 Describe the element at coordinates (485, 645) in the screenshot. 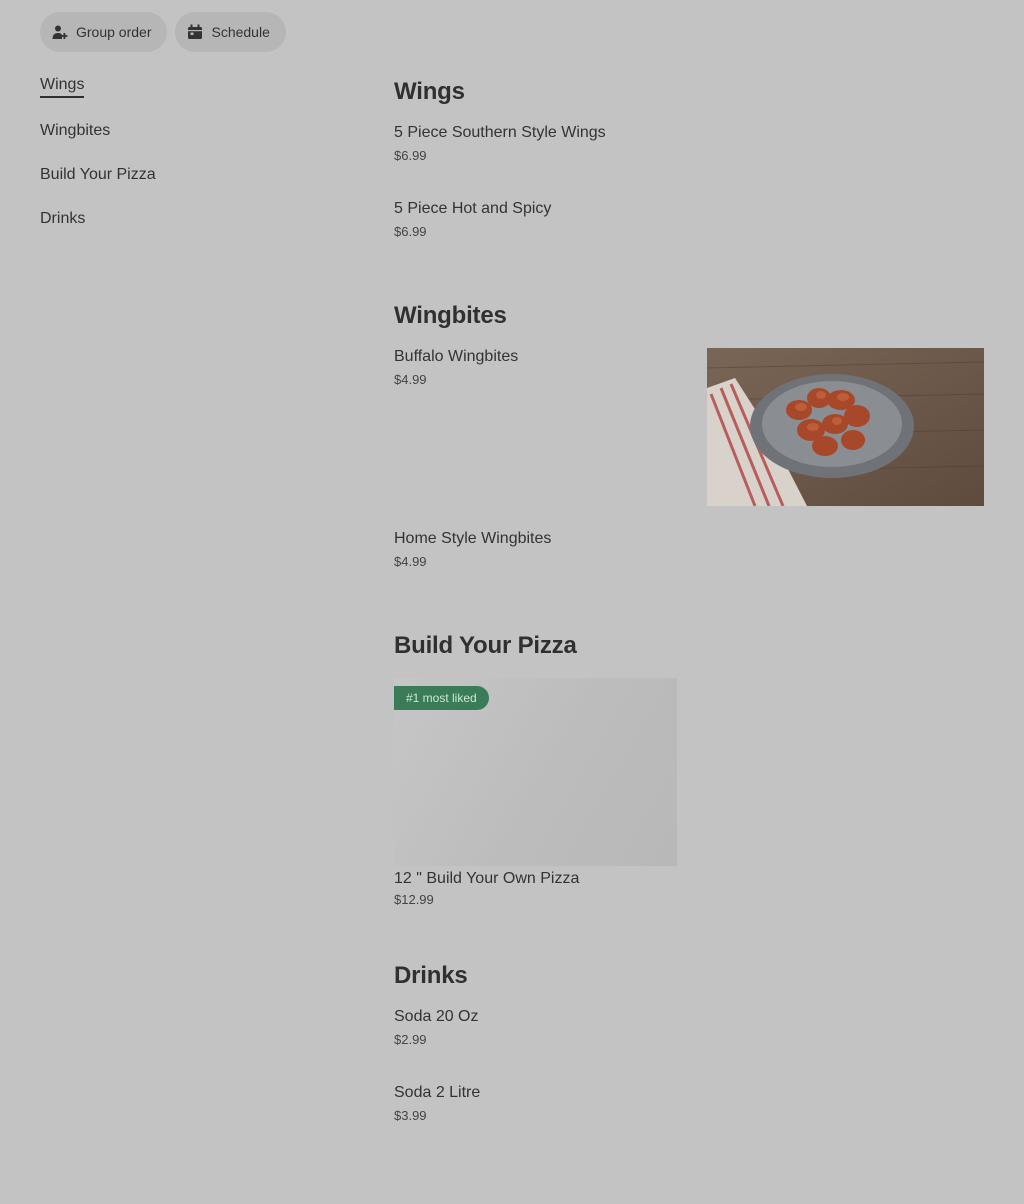

I see `section-title-build-your-pizza: Build Your Pizza` at that location.